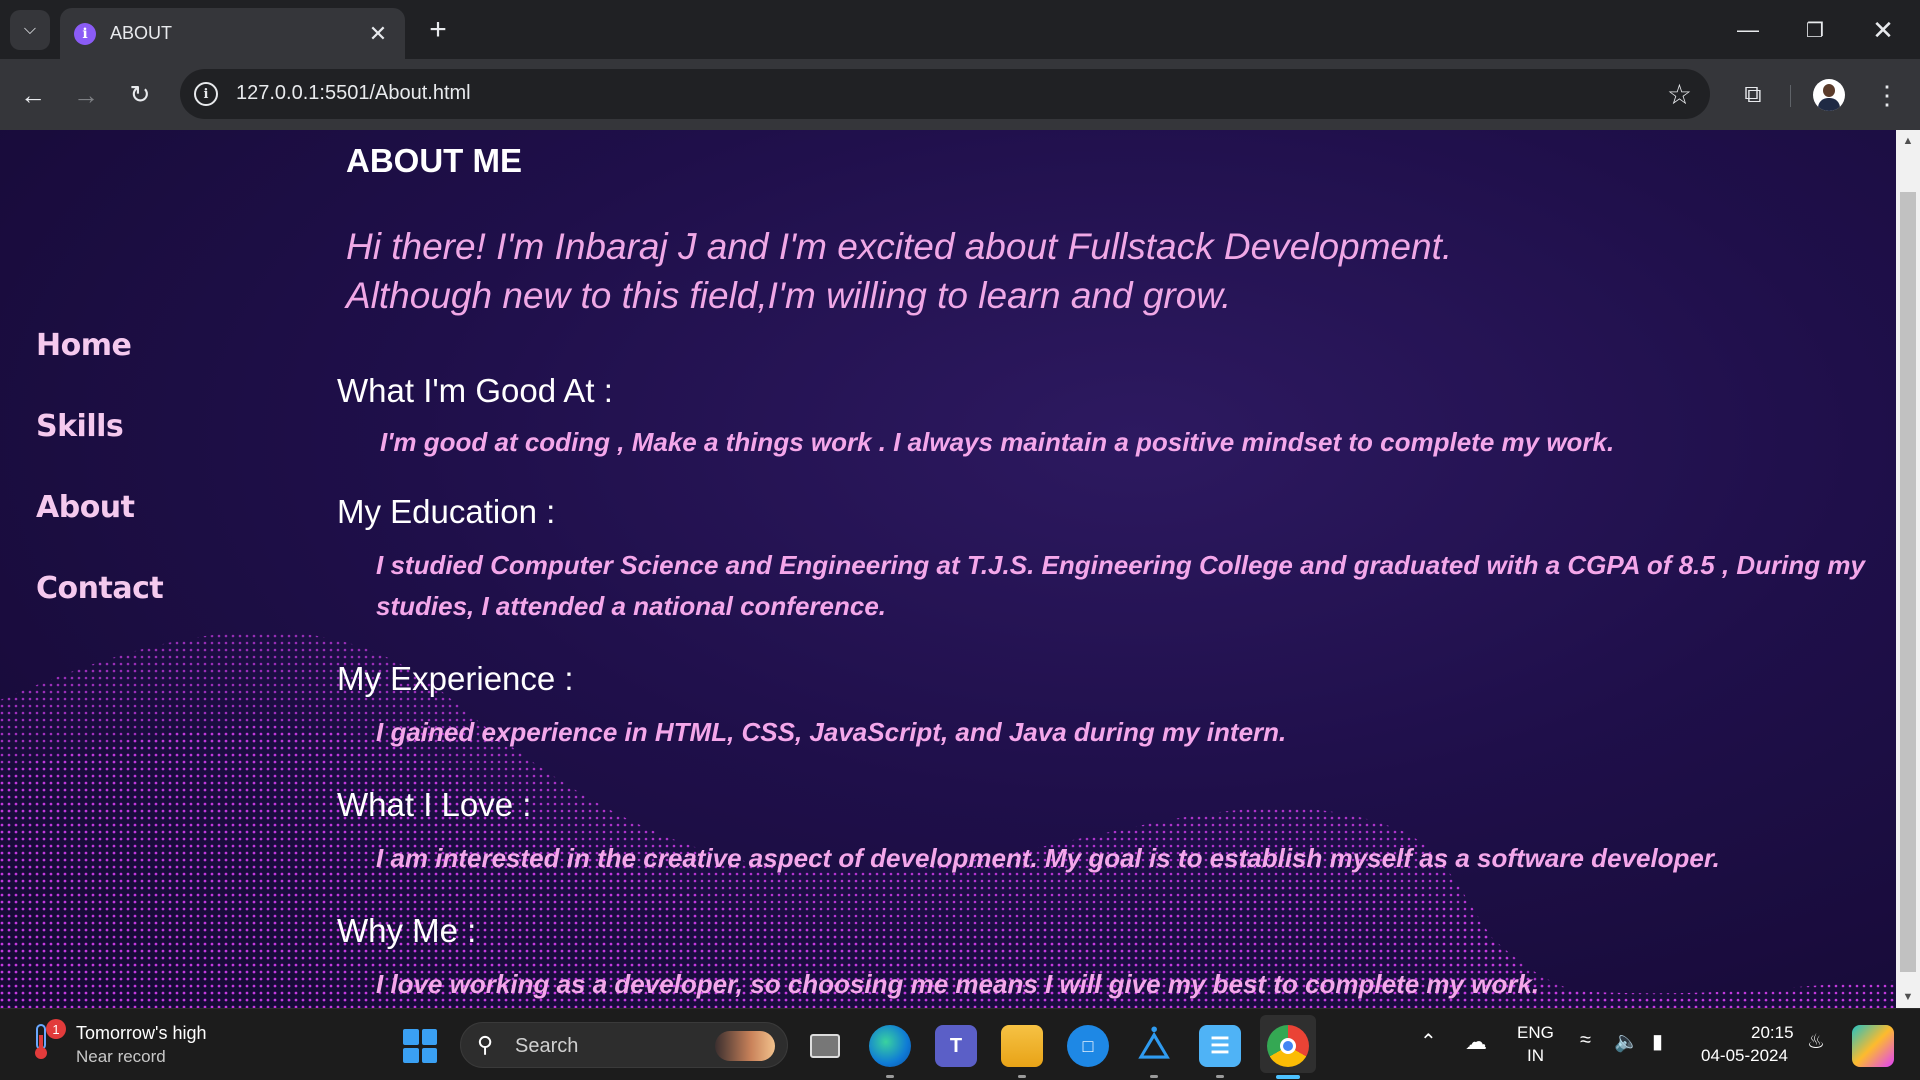 This screenshot has height=1080, width=1920. Describe the element at coordinates (825, 1046) in the screenshot. I see `task-view-icon` at that location.